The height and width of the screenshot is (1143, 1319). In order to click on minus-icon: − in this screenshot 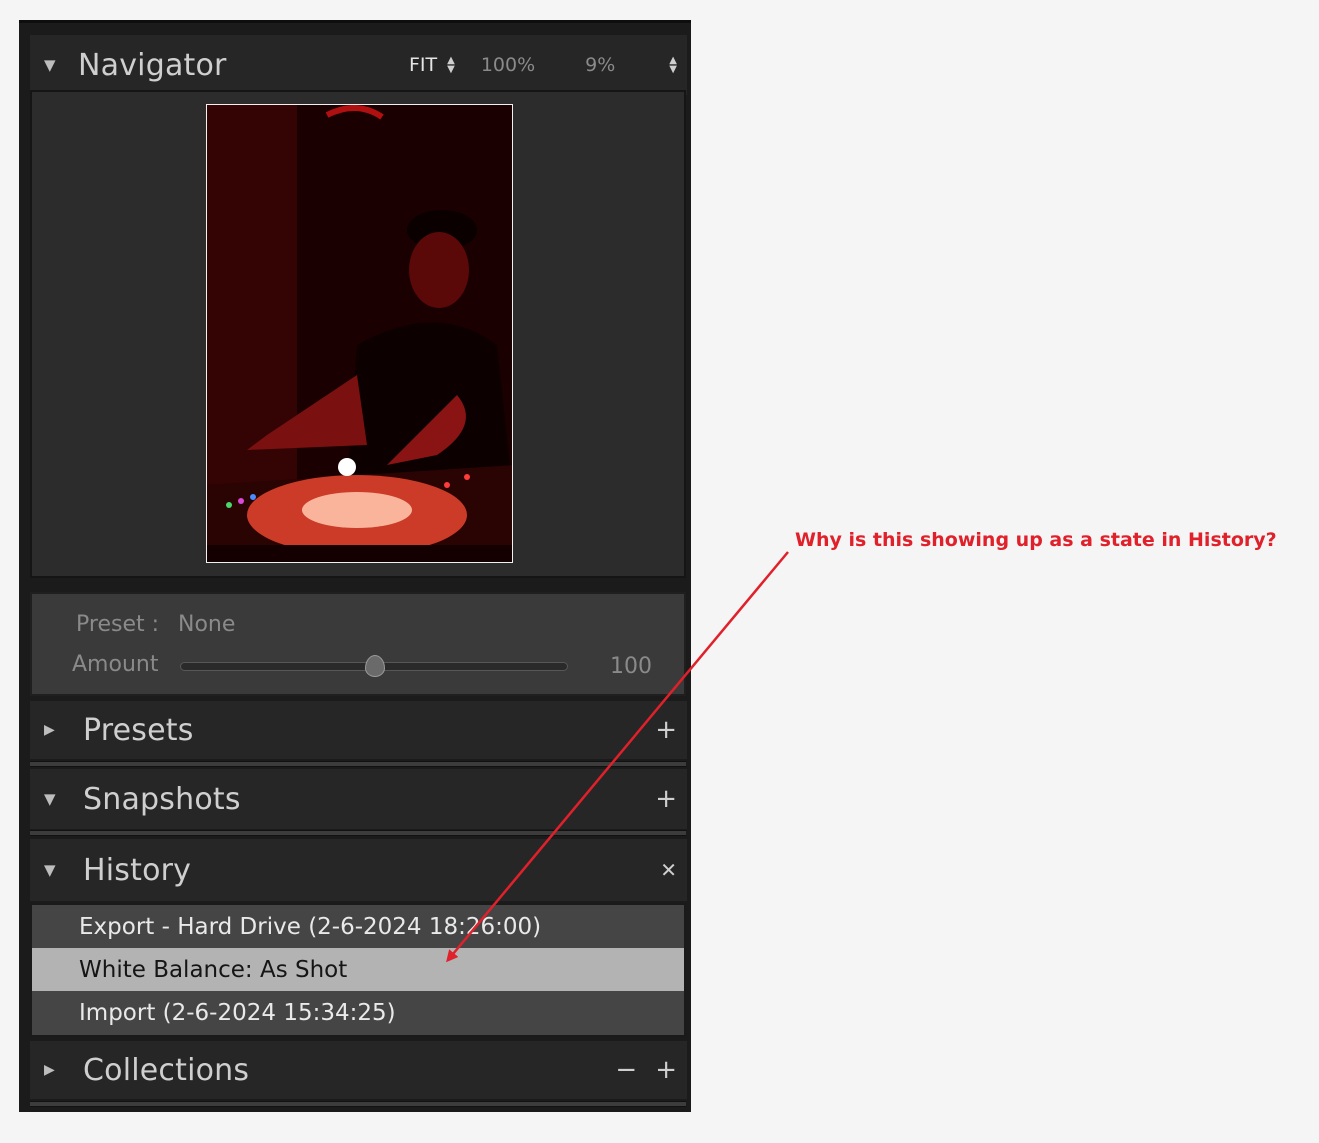, I will do `click(626, 1070)`.